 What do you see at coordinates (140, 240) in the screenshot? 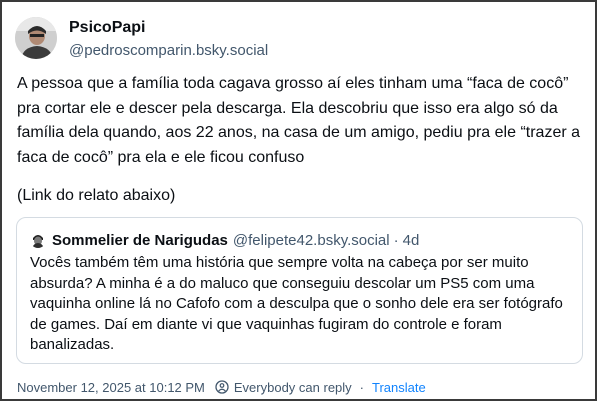
I see `quoted-author-name: Sommelier de Narigudas` at bounding box center [140, 240].